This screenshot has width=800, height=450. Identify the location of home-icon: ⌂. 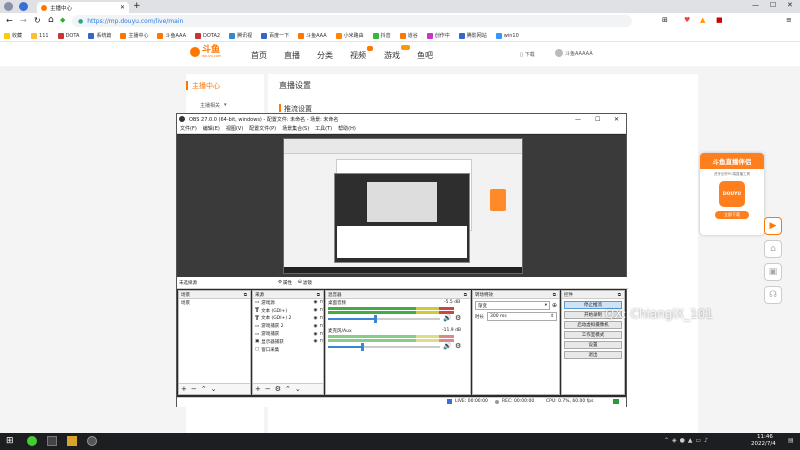
(51, 20).